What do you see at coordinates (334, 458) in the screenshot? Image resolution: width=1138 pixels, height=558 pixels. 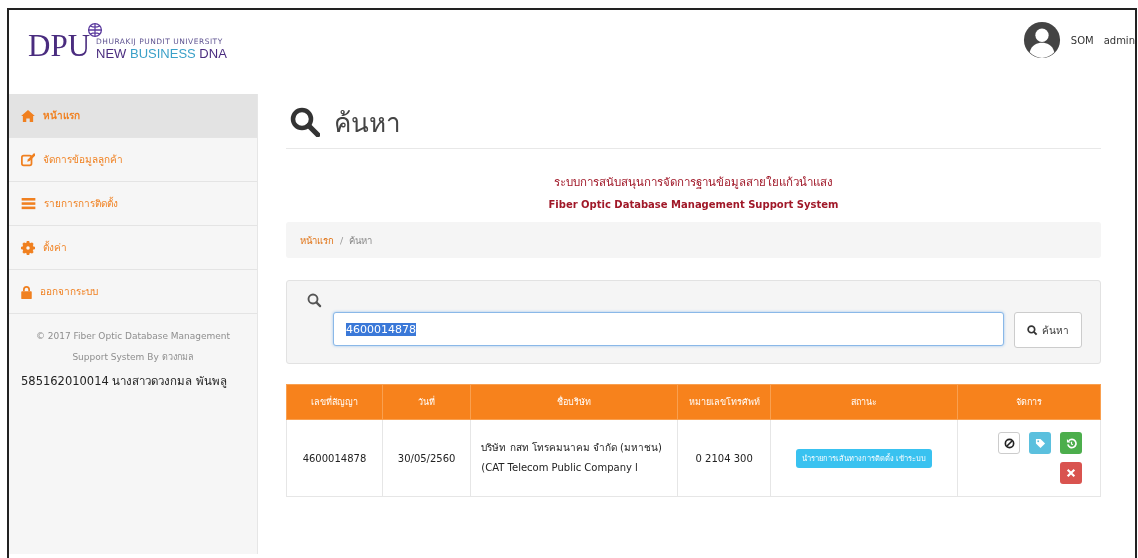 I see `table-cell: 4600014878` at bounding box center [334, 458].